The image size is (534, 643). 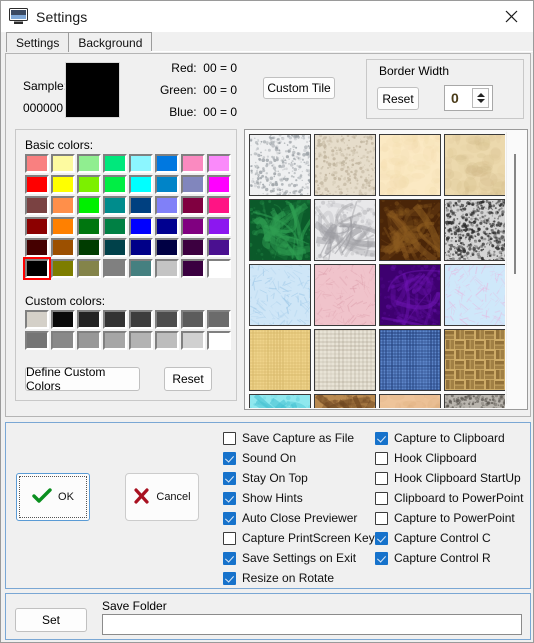 I want to click on stone-gray-tile, so click(x=474, y=401).